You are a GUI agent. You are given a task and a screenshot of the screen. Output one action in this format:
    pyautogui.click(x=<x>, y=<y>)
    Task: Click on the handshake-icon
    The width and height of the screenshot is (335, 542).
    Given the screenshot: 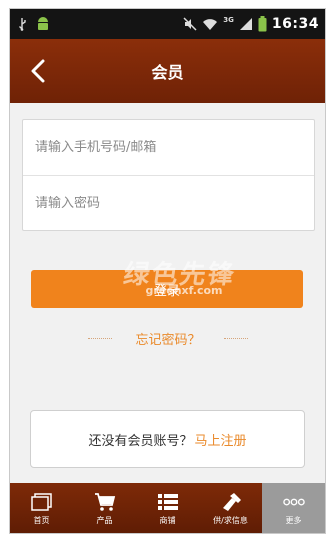 What is the action you would take?
    pyautogui.click(x=231, y=502)
    